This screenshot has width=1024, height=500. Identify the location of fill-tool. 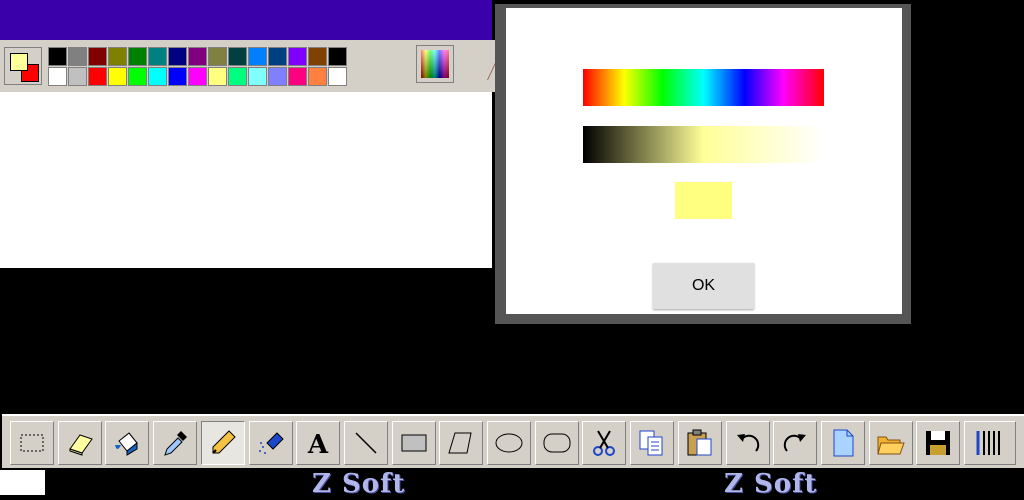
(127, 443).